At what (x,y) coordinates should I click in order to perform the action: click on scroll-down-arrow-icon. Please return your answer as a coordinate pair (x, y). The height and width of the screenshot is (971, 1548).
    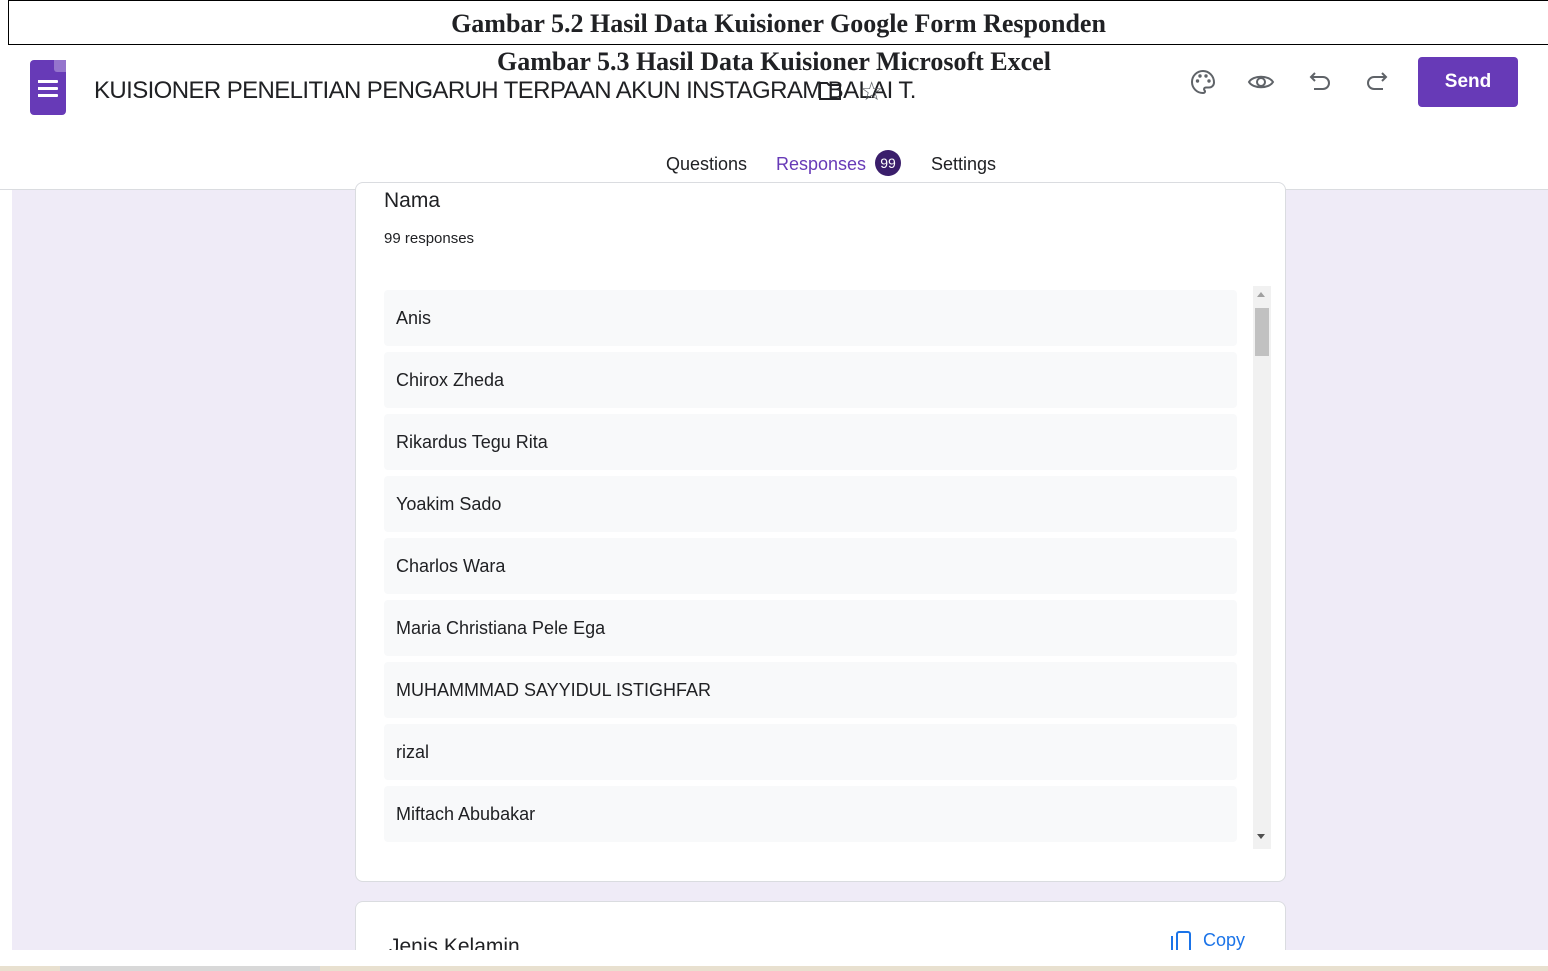
    Looking at the image, I should click on (1261, 836).